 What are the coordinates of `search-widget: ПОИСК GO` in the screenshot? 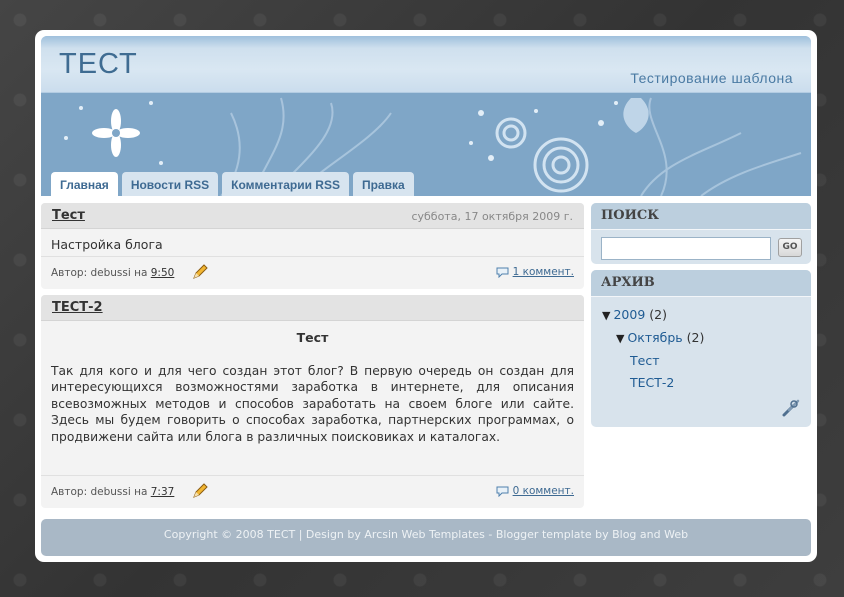 It's located at (701, 233).